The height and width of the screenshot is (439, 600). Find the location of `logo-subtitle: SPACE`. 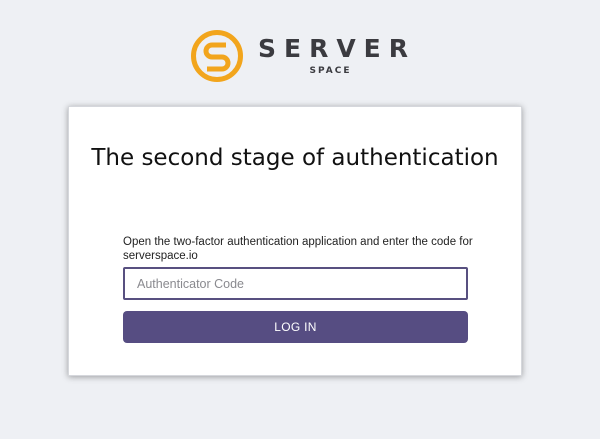

logo-subtitle: SPACE is located at coordinates (330, 71).